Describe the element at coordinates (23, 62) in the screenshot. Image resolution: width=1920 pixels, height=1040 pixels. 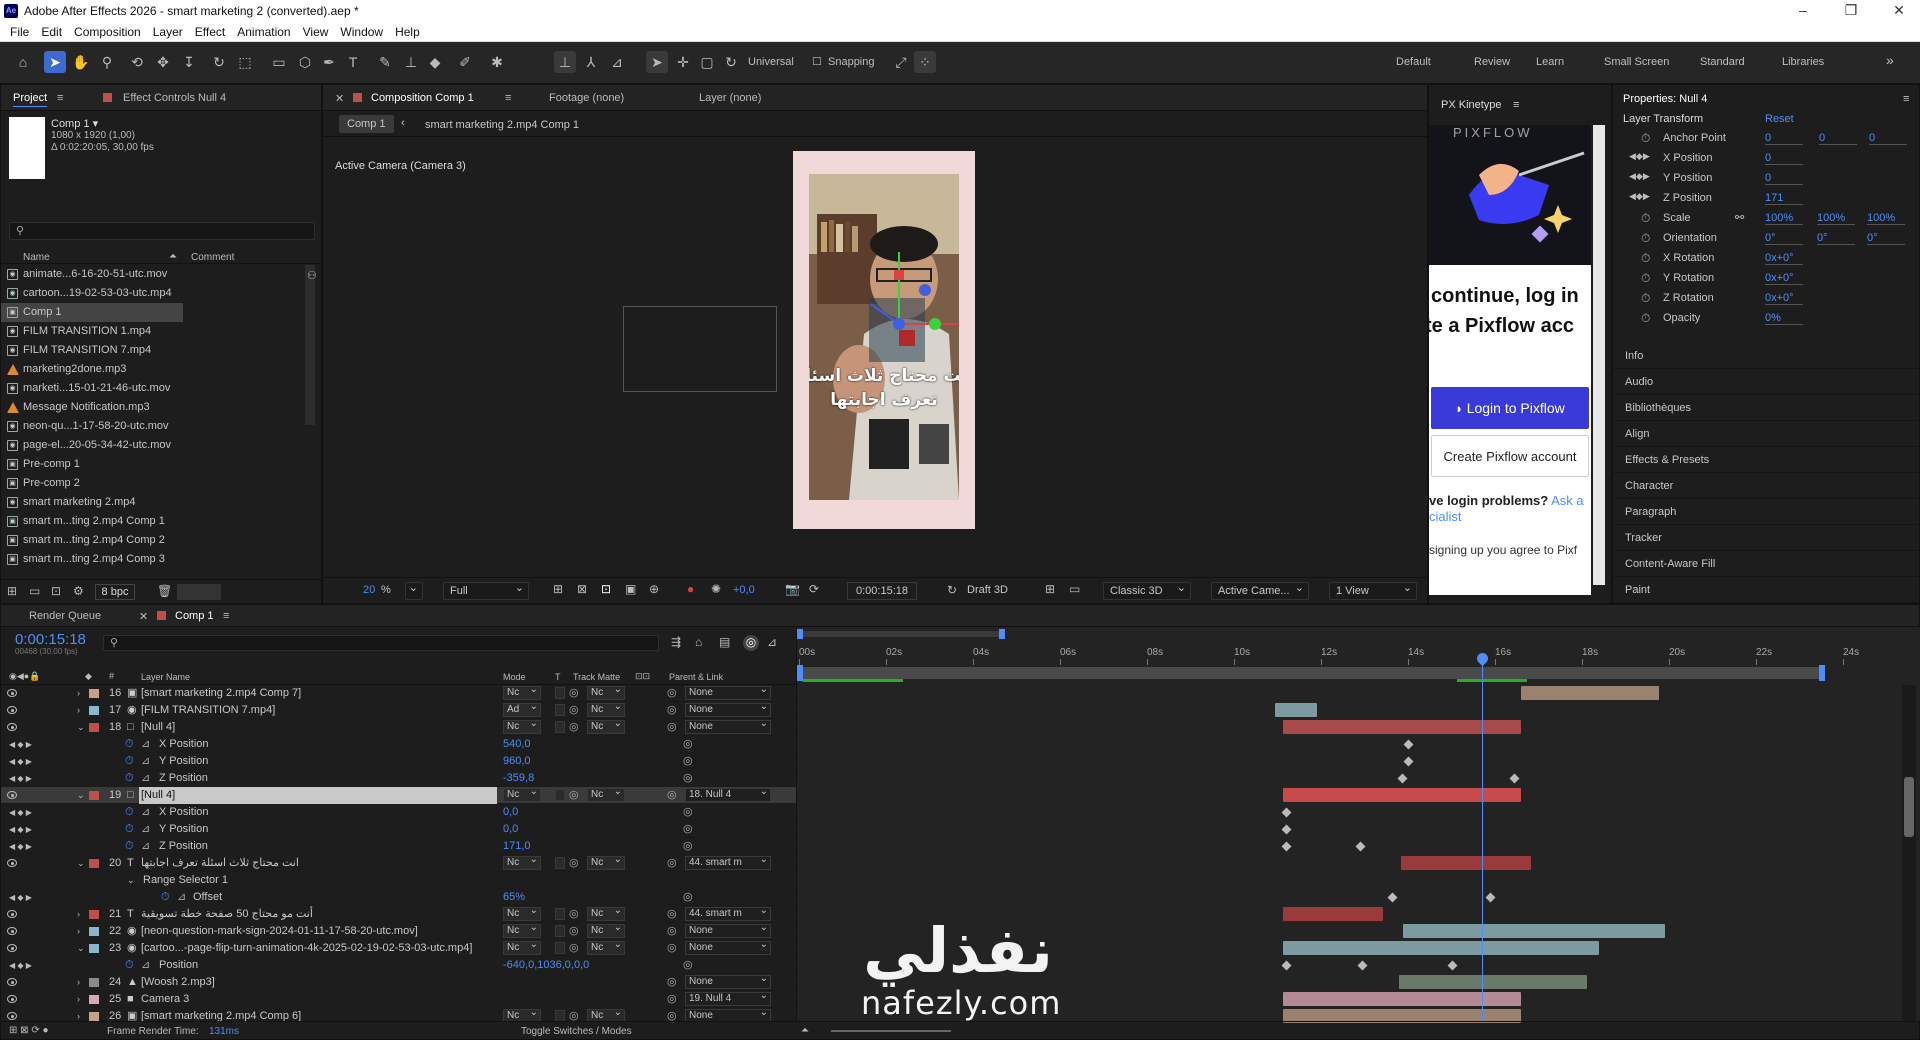
I see `home-icon: ⌂` at that location.